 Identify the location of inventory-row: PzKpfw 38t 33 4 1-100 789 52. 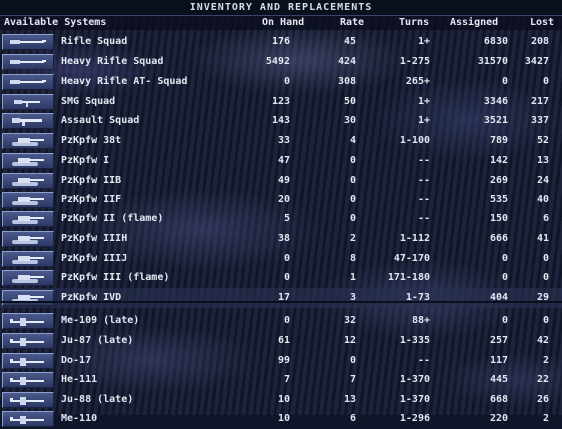
(281, 141).